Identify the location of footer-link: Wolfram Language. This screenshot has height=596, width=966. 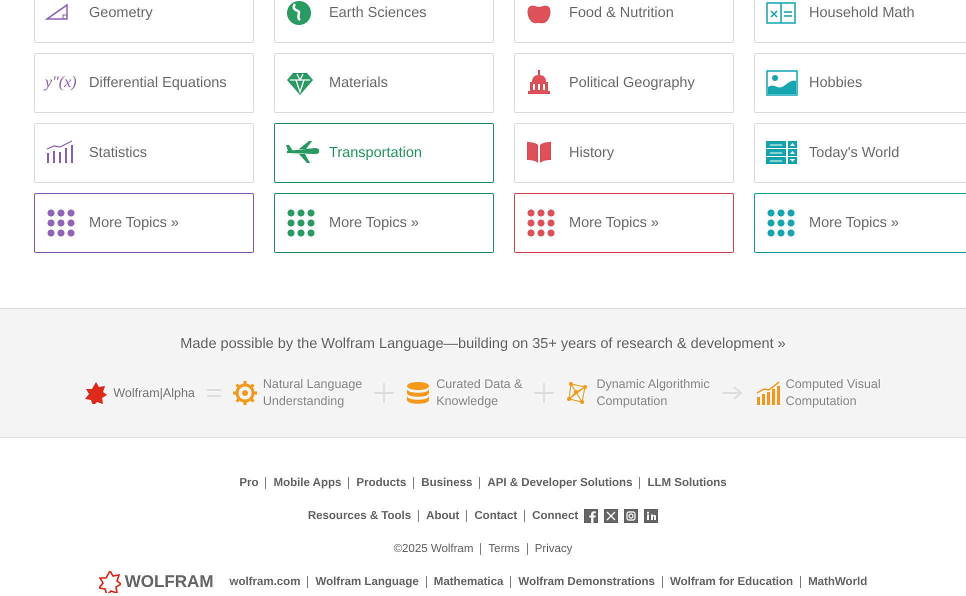
(367, 582).